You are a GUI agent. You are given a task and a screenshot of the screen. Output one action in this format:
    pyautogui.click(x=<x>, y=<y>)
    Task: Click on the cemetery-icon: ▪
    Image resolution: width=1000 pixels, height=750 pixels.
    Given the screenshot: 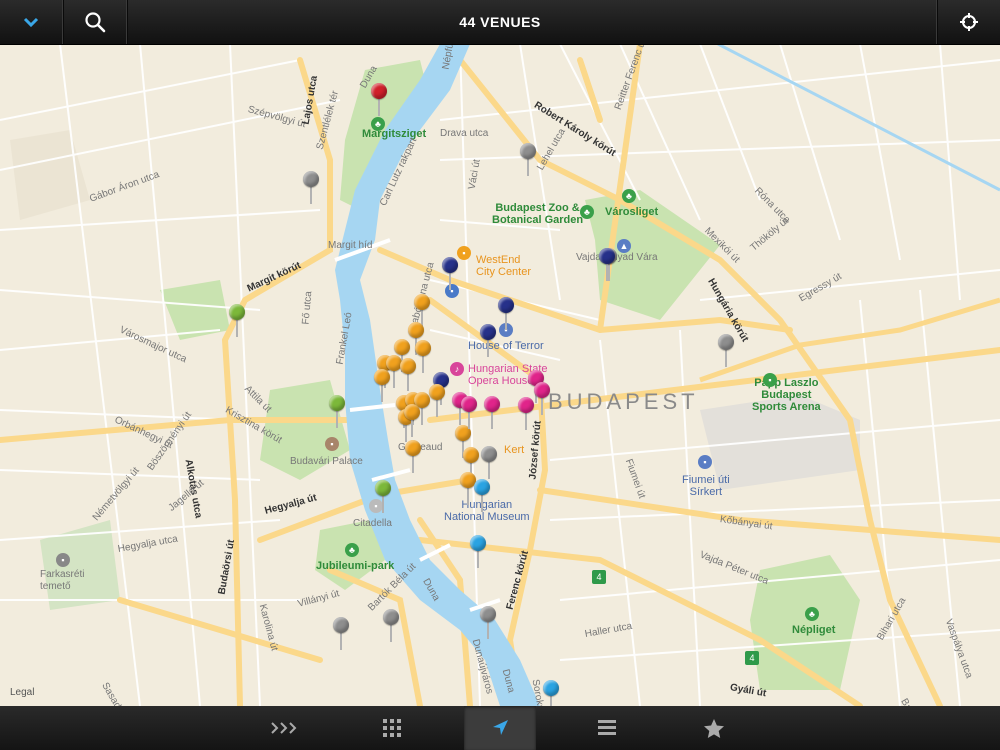 What is the action you would take?
    pyautogui.click(x=63, y=560)
    